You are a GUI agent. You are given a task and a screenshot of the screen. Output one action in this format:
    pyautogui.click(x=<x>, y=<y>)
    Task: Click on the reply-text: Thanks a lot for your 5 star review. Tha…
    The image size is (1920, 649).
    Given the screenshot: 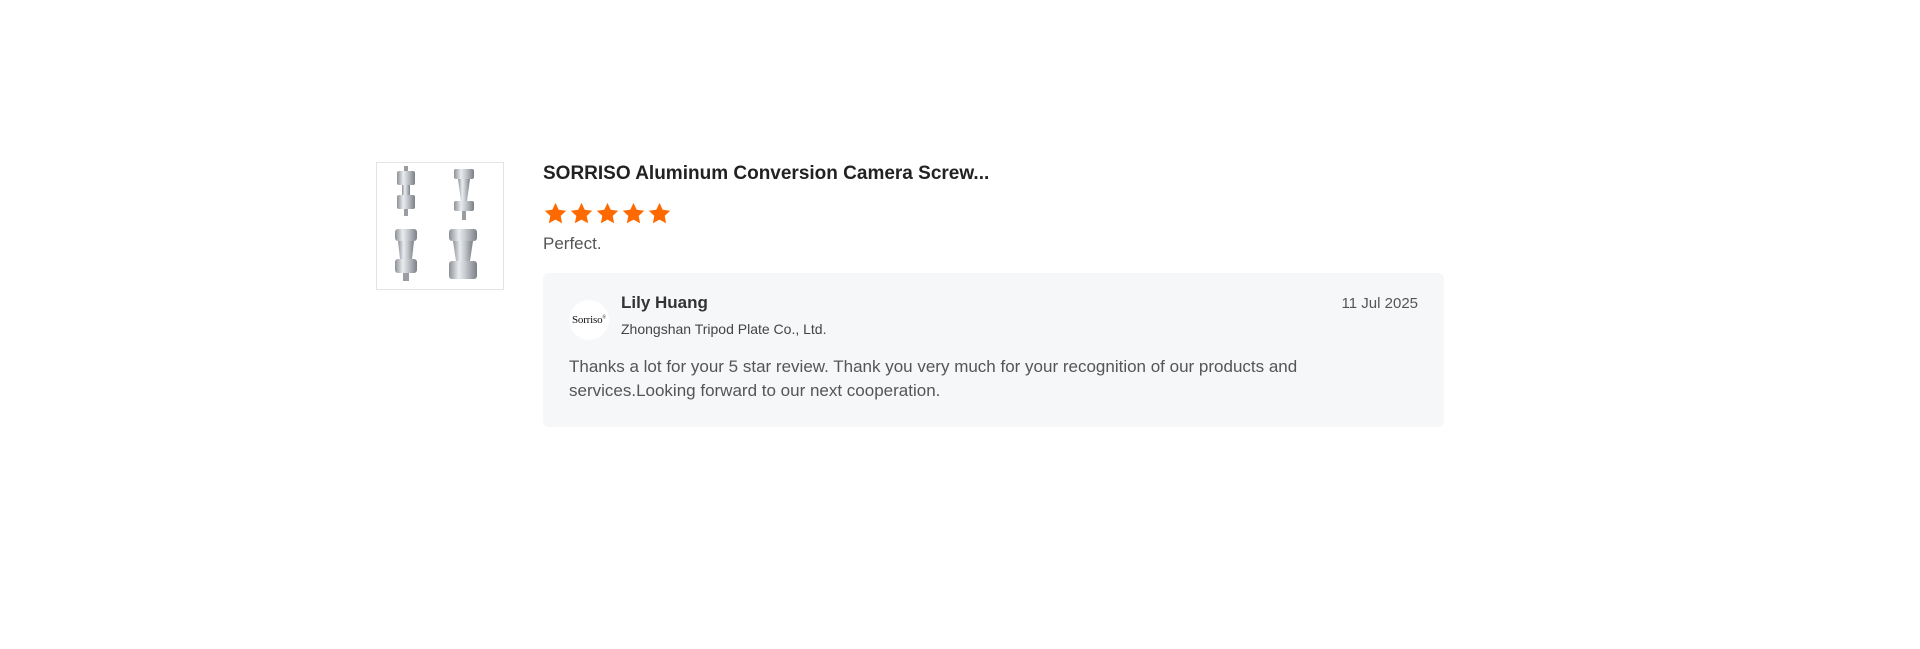 What is the action you would take?
    pyautogui.click(x=933, y=378)
    